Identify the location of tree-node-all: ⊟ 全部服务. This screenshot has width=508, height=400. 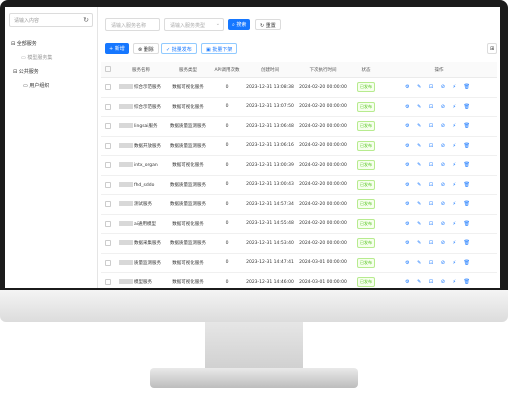
(24, 43).